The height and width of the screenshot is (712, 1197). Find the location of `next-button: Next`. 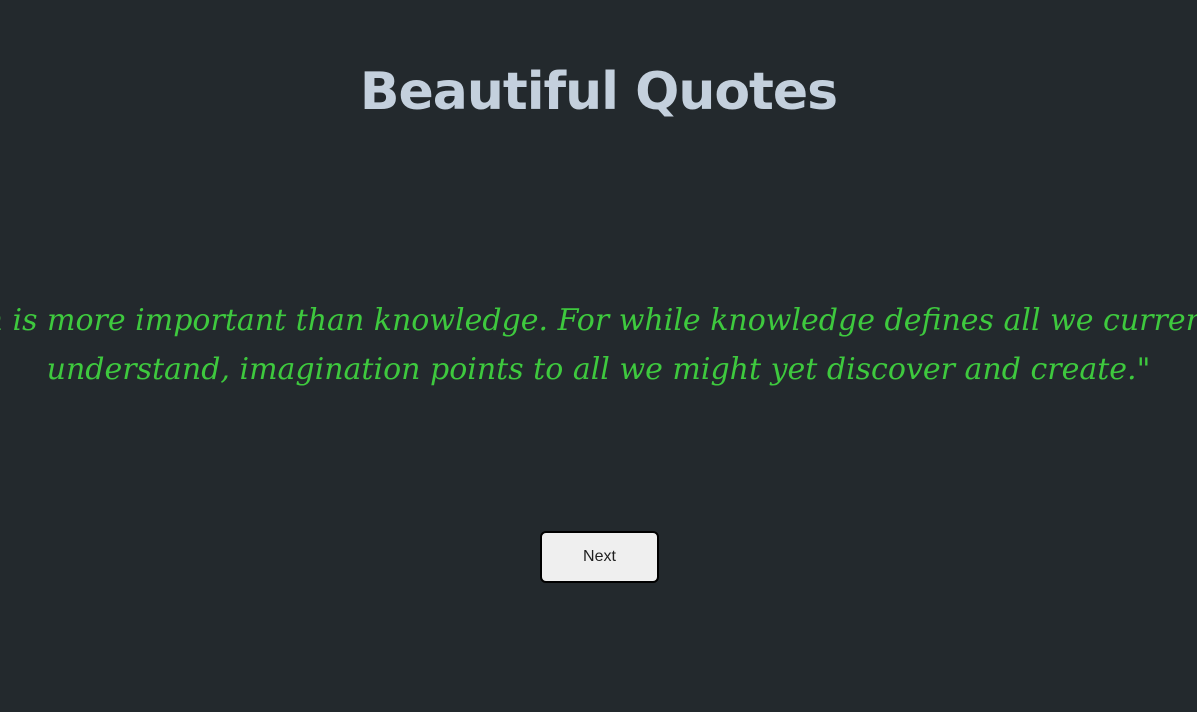

next-button: Next is located at coordinates (599, 557).